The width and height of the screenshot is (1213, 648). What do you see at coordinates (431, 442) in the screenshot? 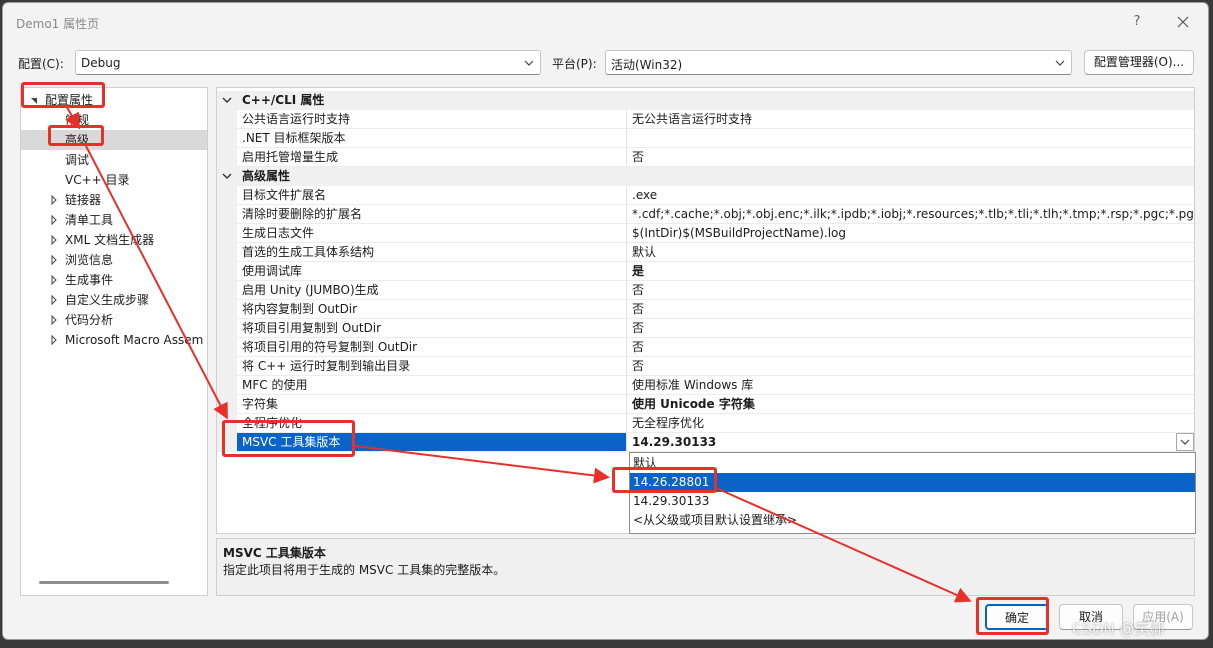
I see `property-name: MSVC 工具集版本` at bounding box center [431, 442].